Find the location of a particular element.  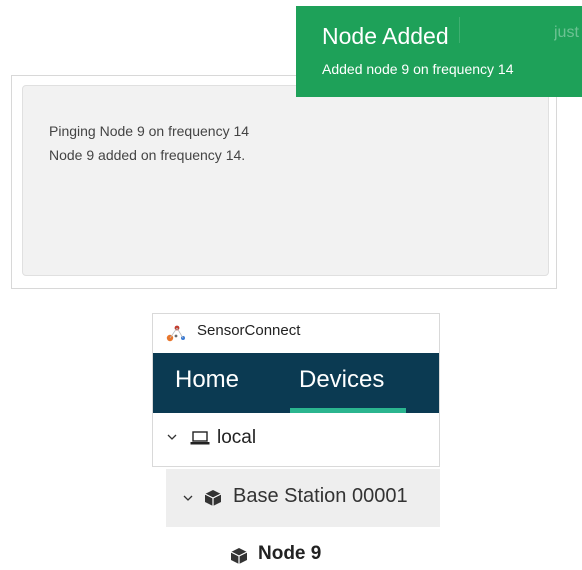

toast-message: Added node 9 on frequency 14 is located at coordinates (418, 69).